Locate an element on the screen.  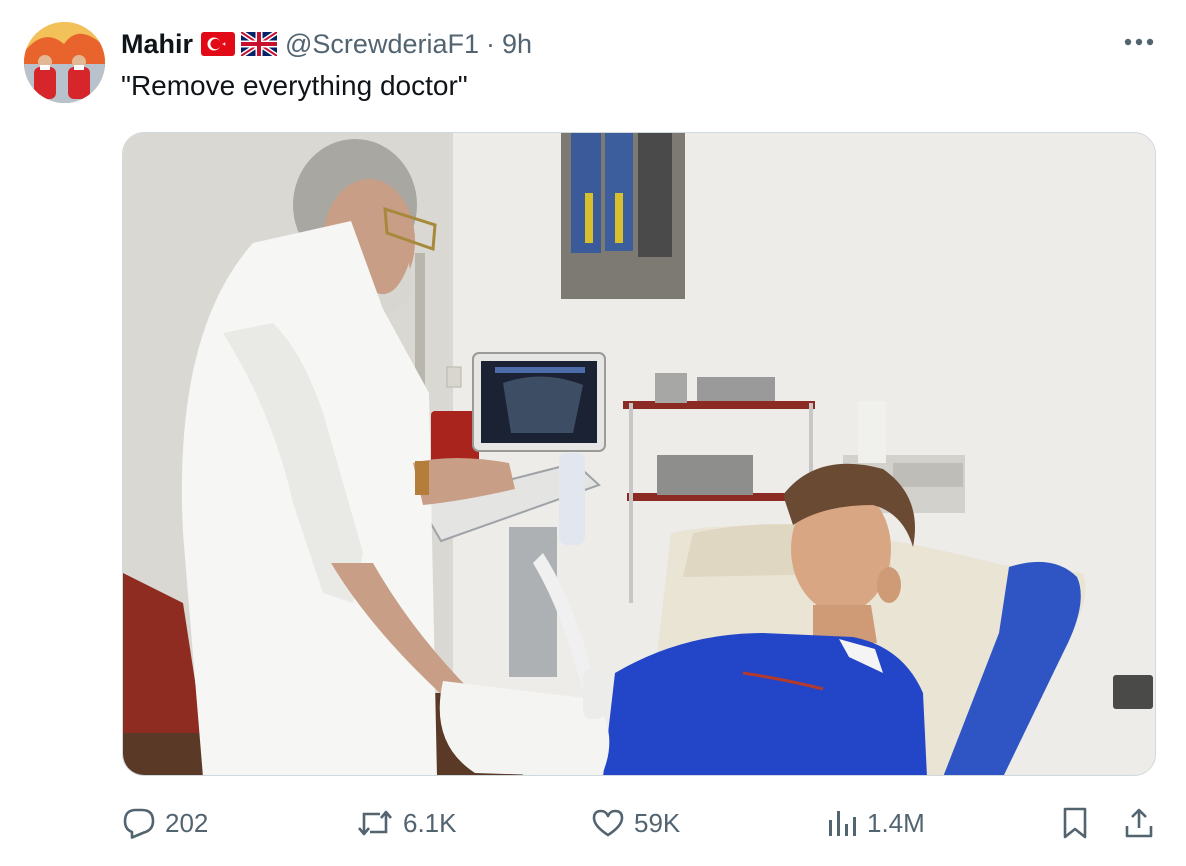
tweet-actions-bar: 202 6.1K 59K 1.4M is located at coordinates (593, 823).